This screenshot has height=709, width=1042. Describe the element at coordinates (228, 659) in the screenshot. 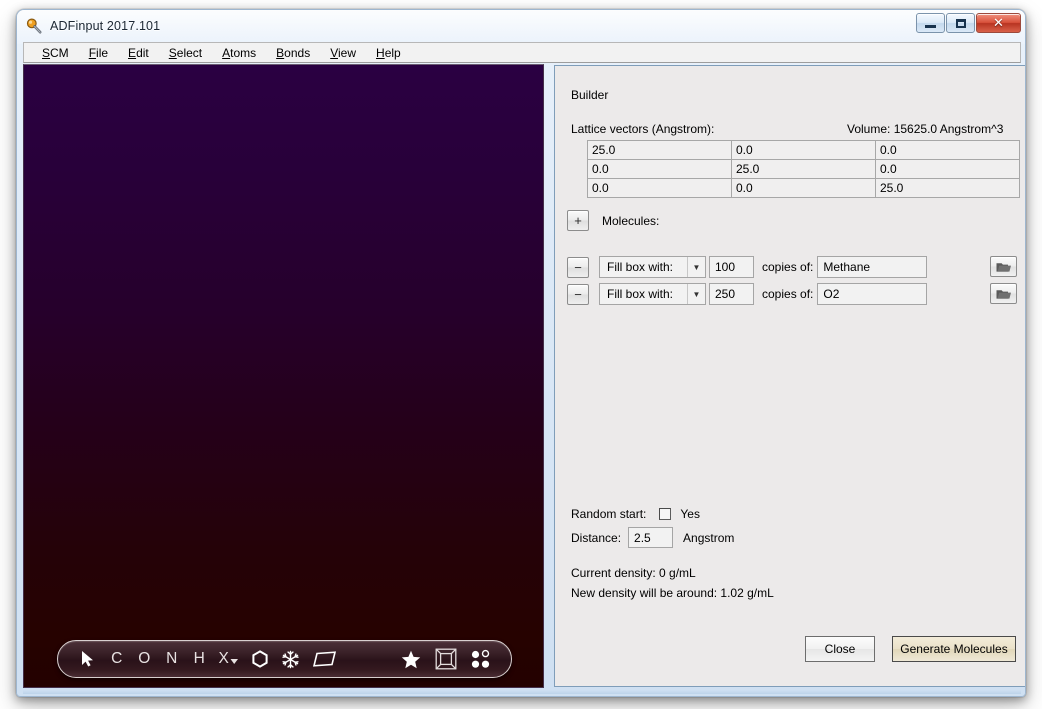

I see `other-element-tool: X` at that location.